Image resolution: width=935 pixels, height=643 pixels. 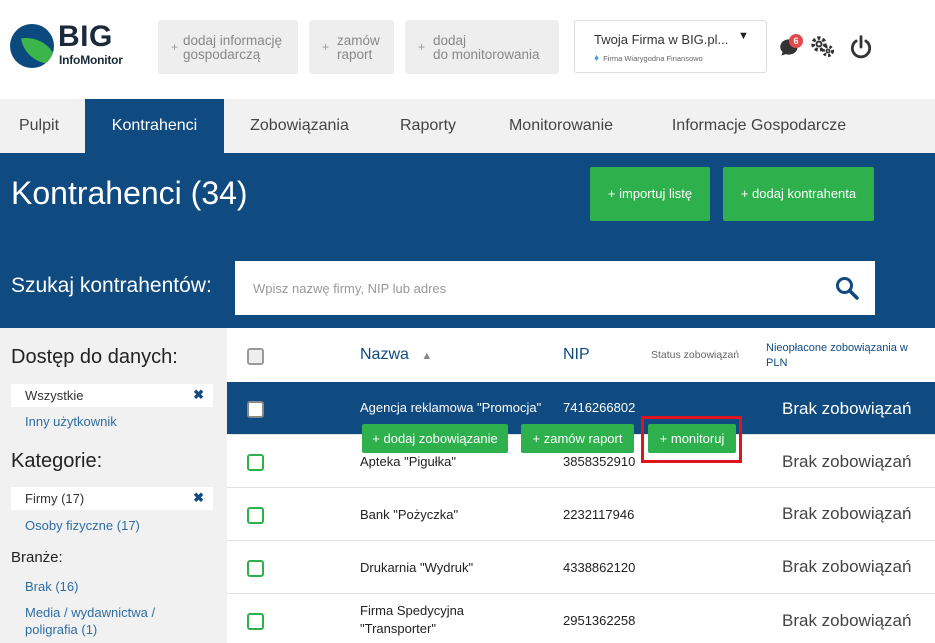 I want to click on order-report-row-button: + zamów raport, so click(x=577, y=438).